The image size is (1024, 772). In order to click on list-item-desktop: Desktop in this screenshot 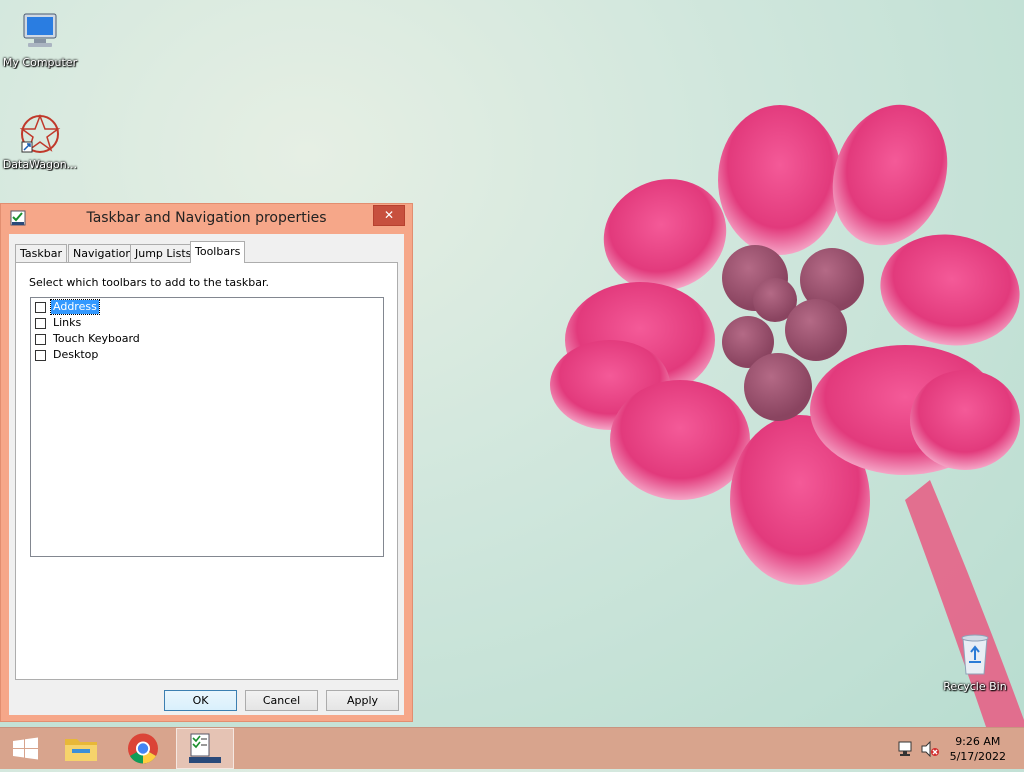, I will do `click(67, 355)`.